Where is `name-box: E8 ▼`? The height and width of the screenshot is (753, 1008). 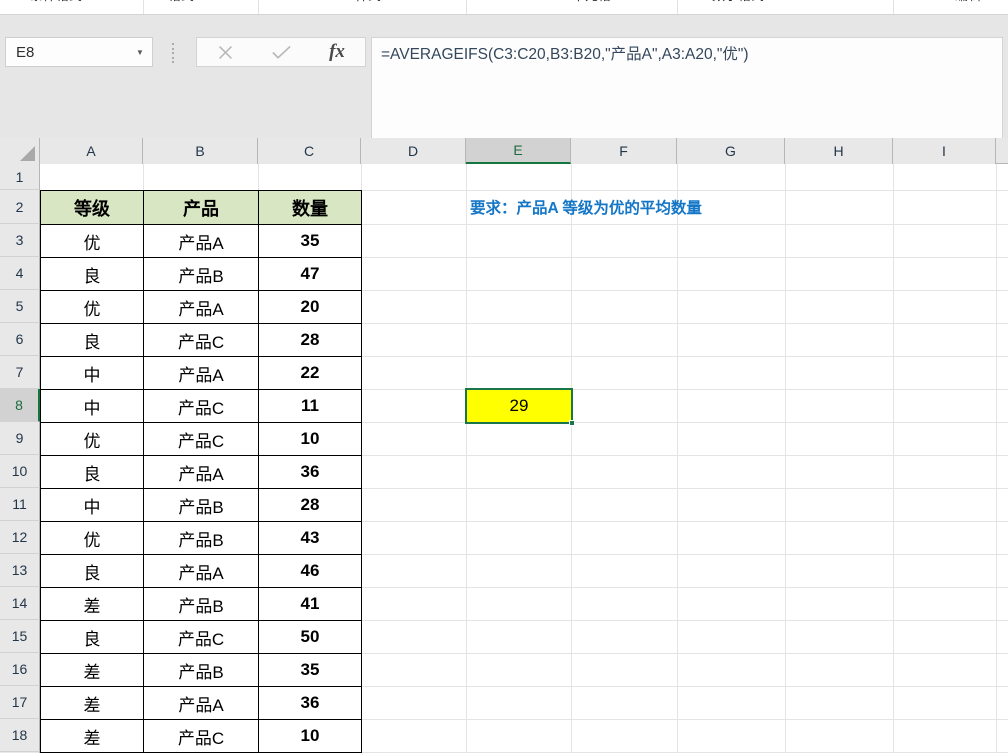
name-box: E8 ▼ is located at coordinates (79, 52).